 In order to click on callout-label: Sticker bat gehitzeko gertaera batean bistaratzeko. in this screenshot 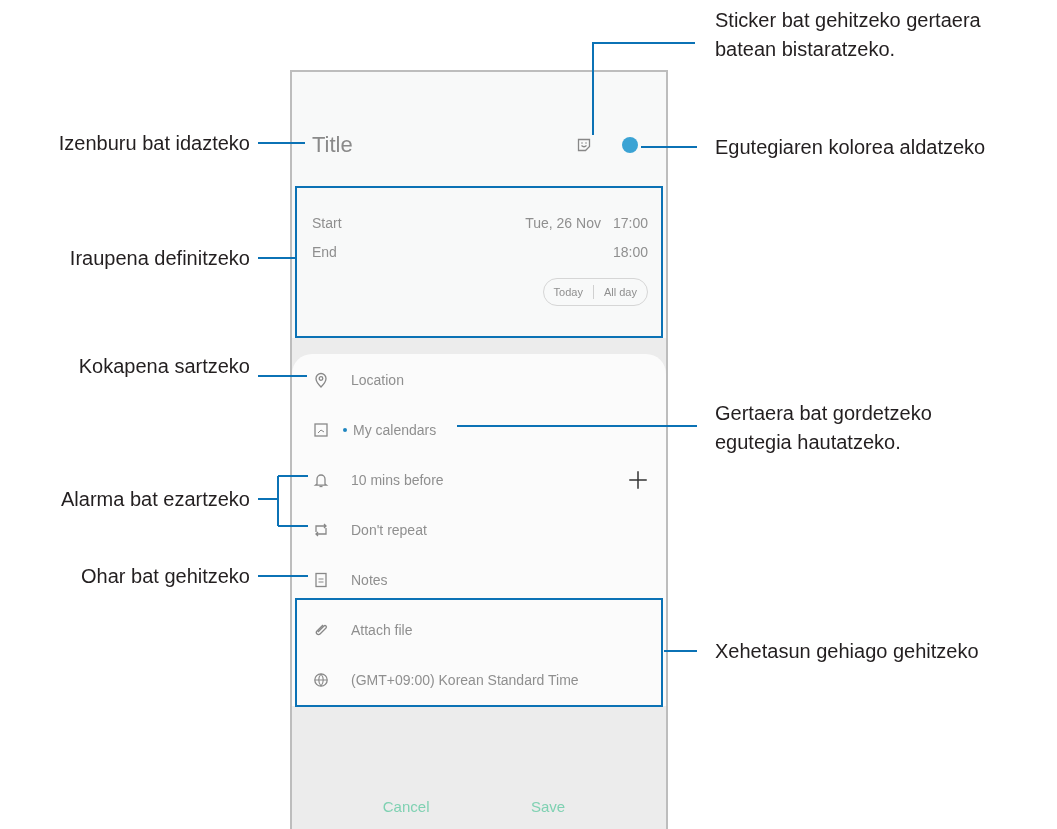, I will do `click(848, 35)`.